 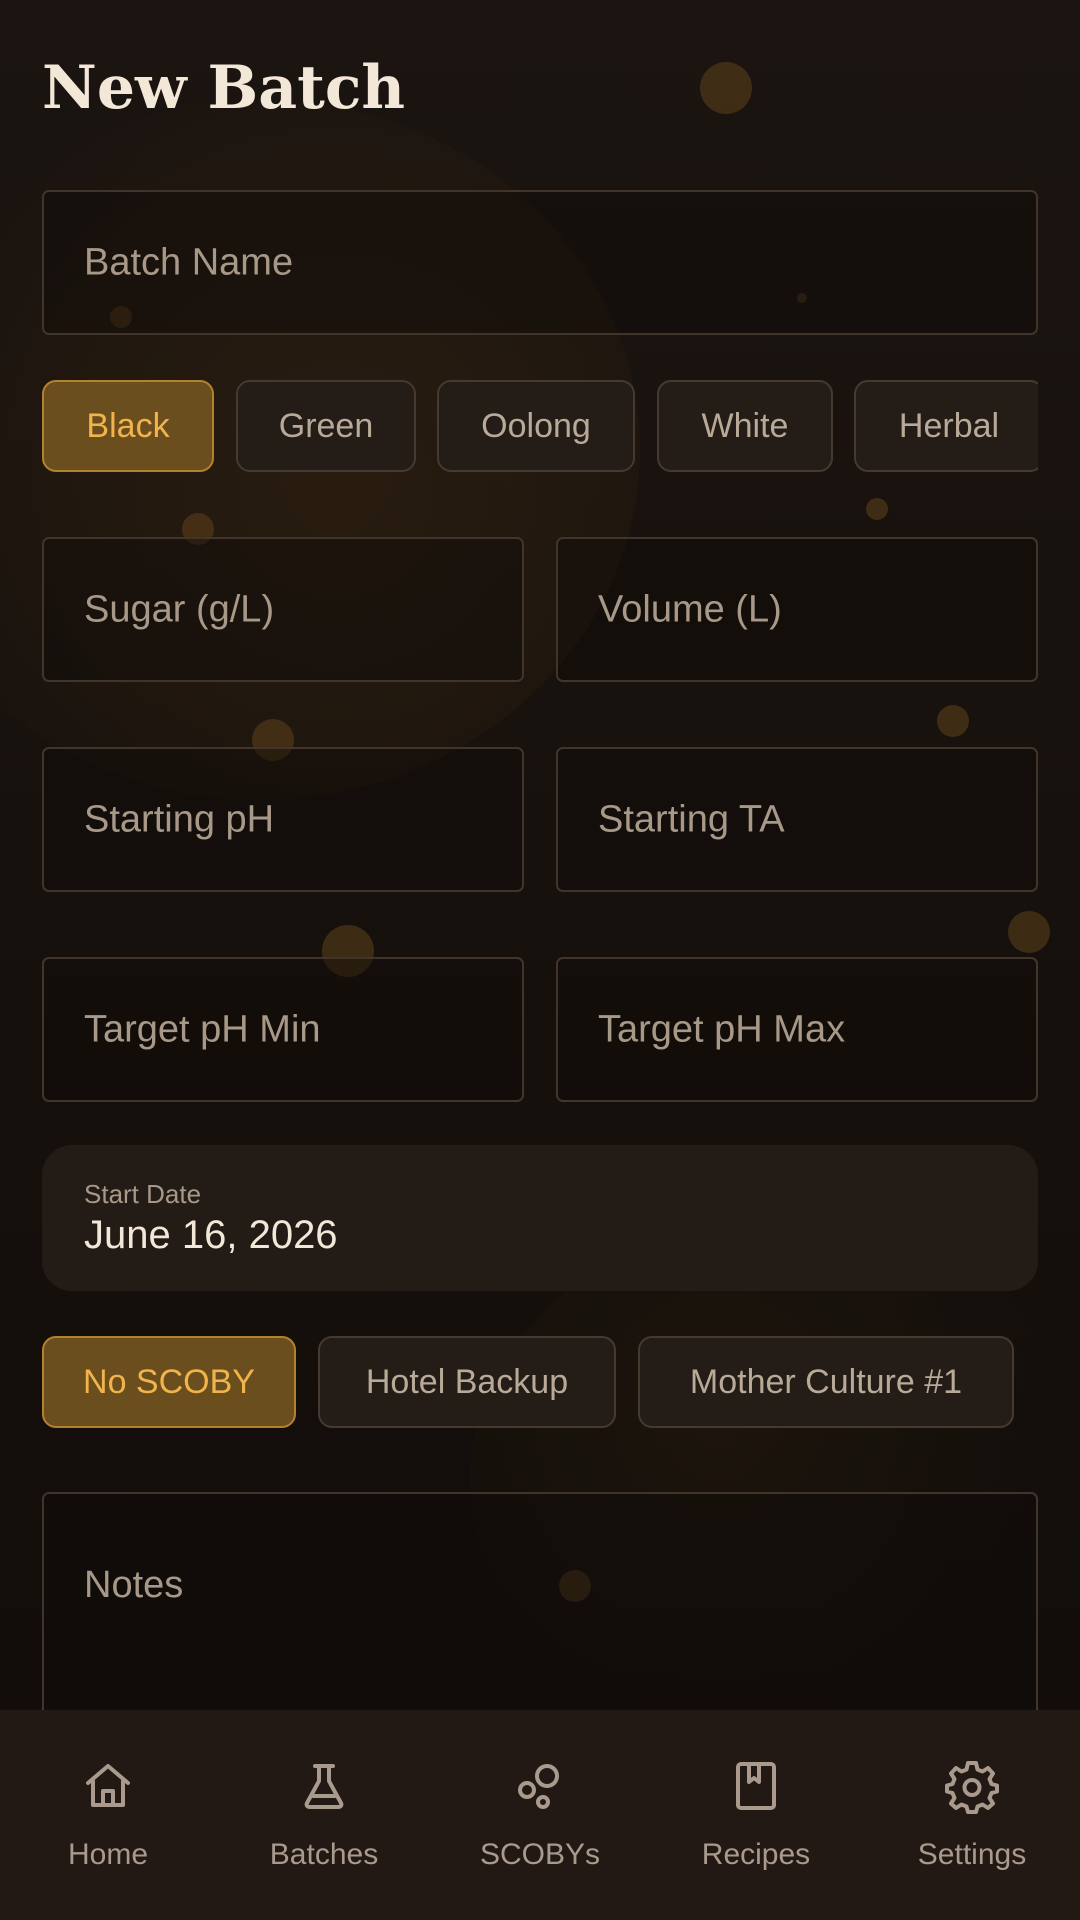 I want to click on chip-label: Mother Culture #1, so click(x=826, y=1381).